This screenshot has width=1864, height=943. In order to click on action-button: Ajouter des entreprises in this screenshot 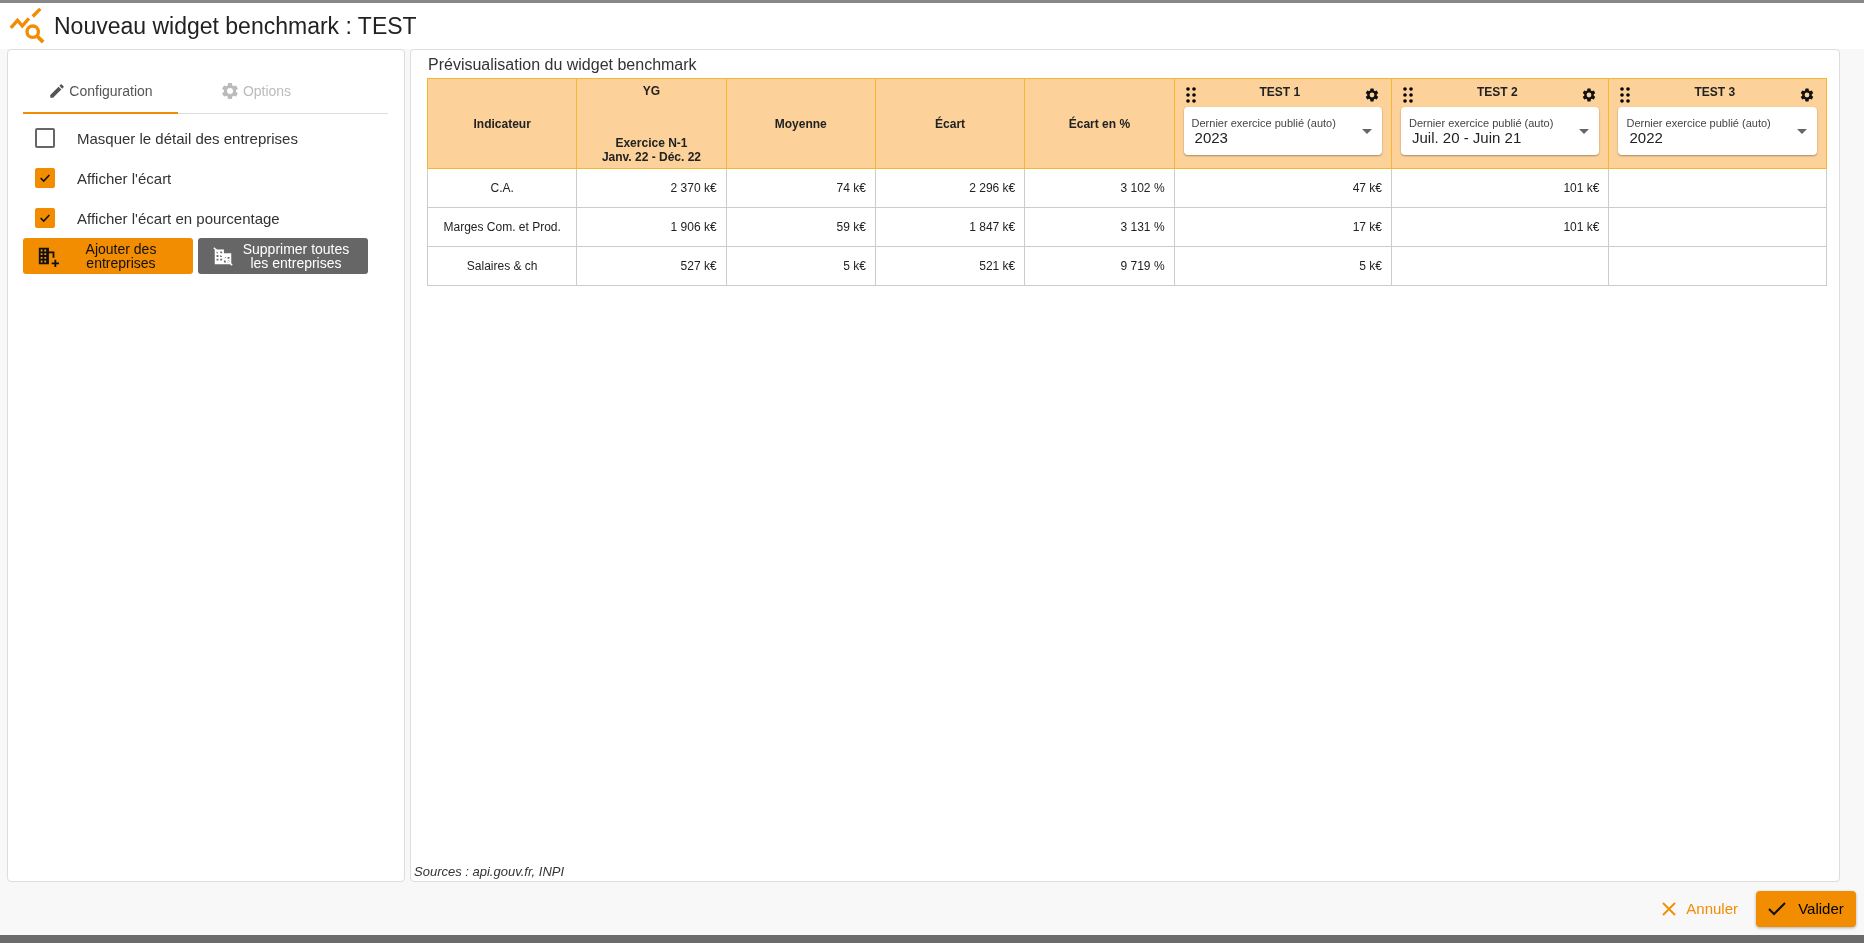, I will do `click(108, 256)`.